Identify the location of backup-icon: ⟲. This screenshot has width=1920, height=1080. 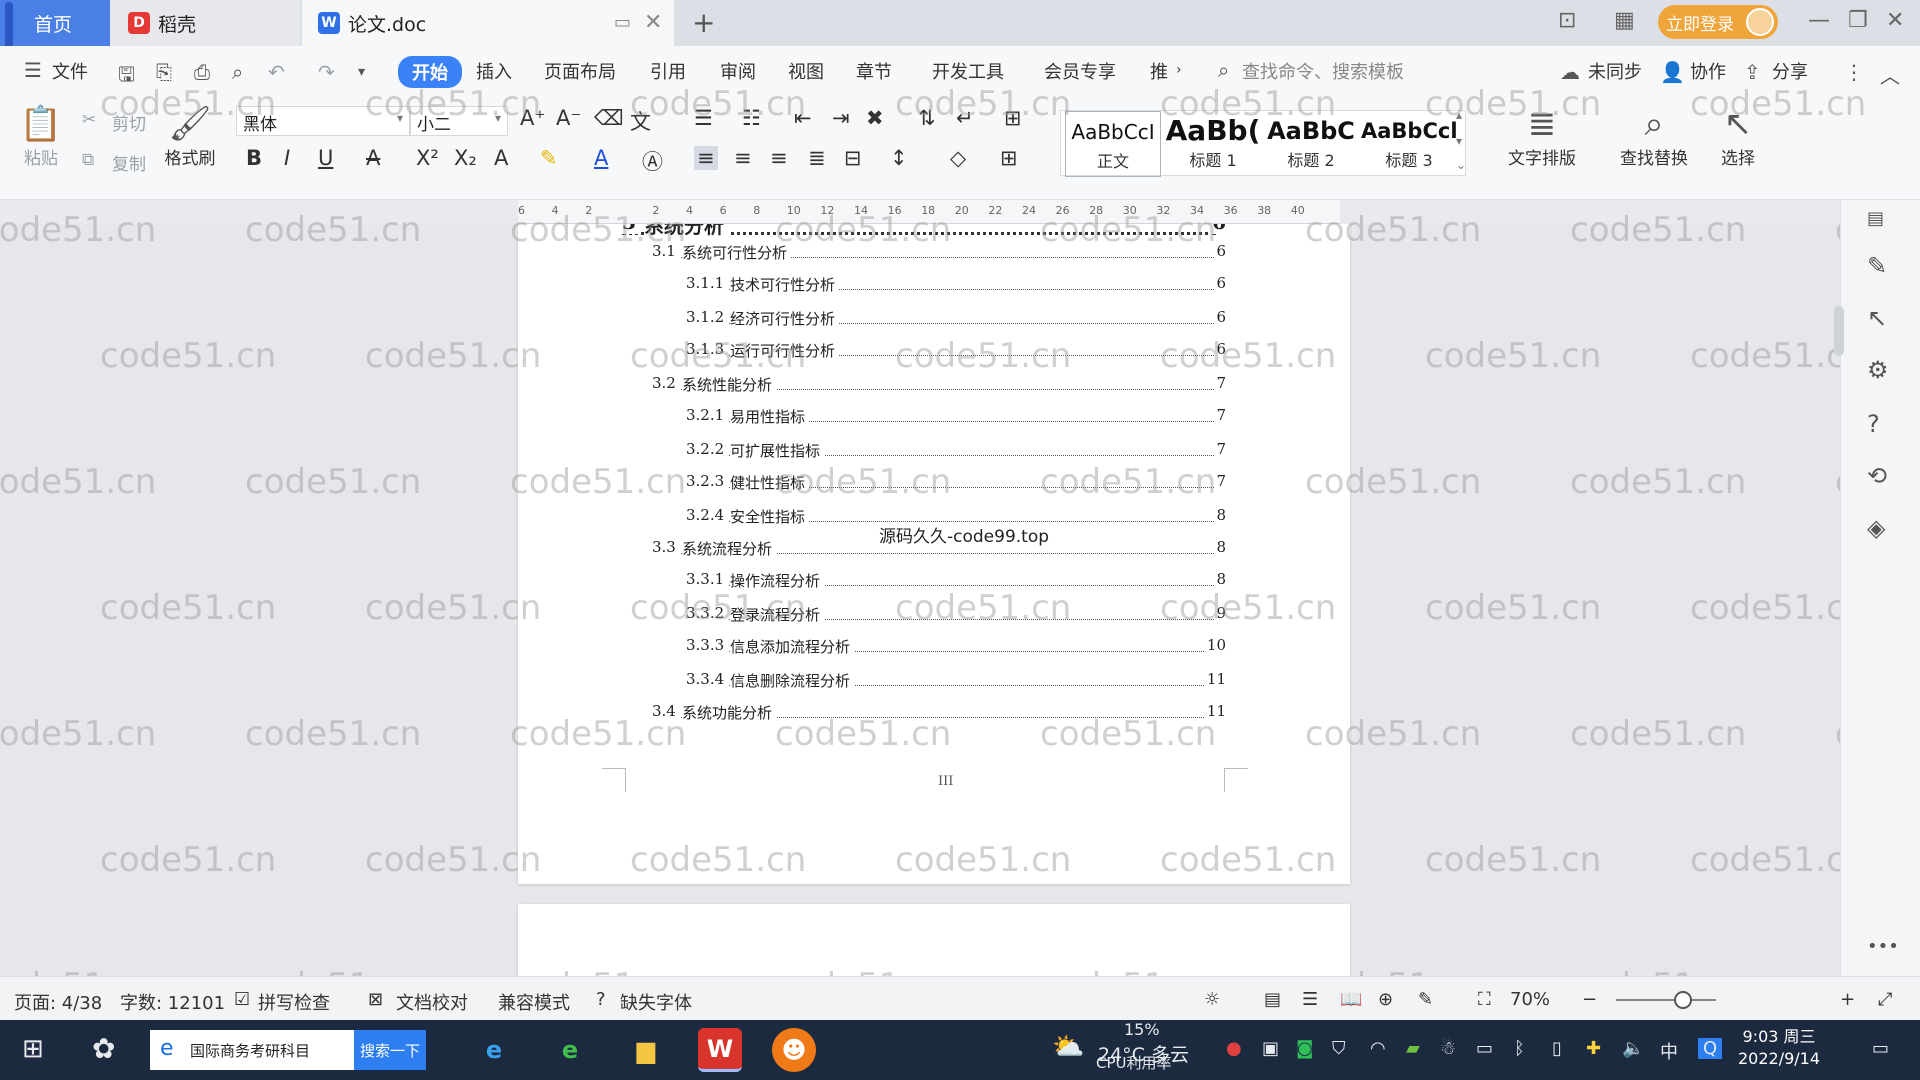
(1877, 476).